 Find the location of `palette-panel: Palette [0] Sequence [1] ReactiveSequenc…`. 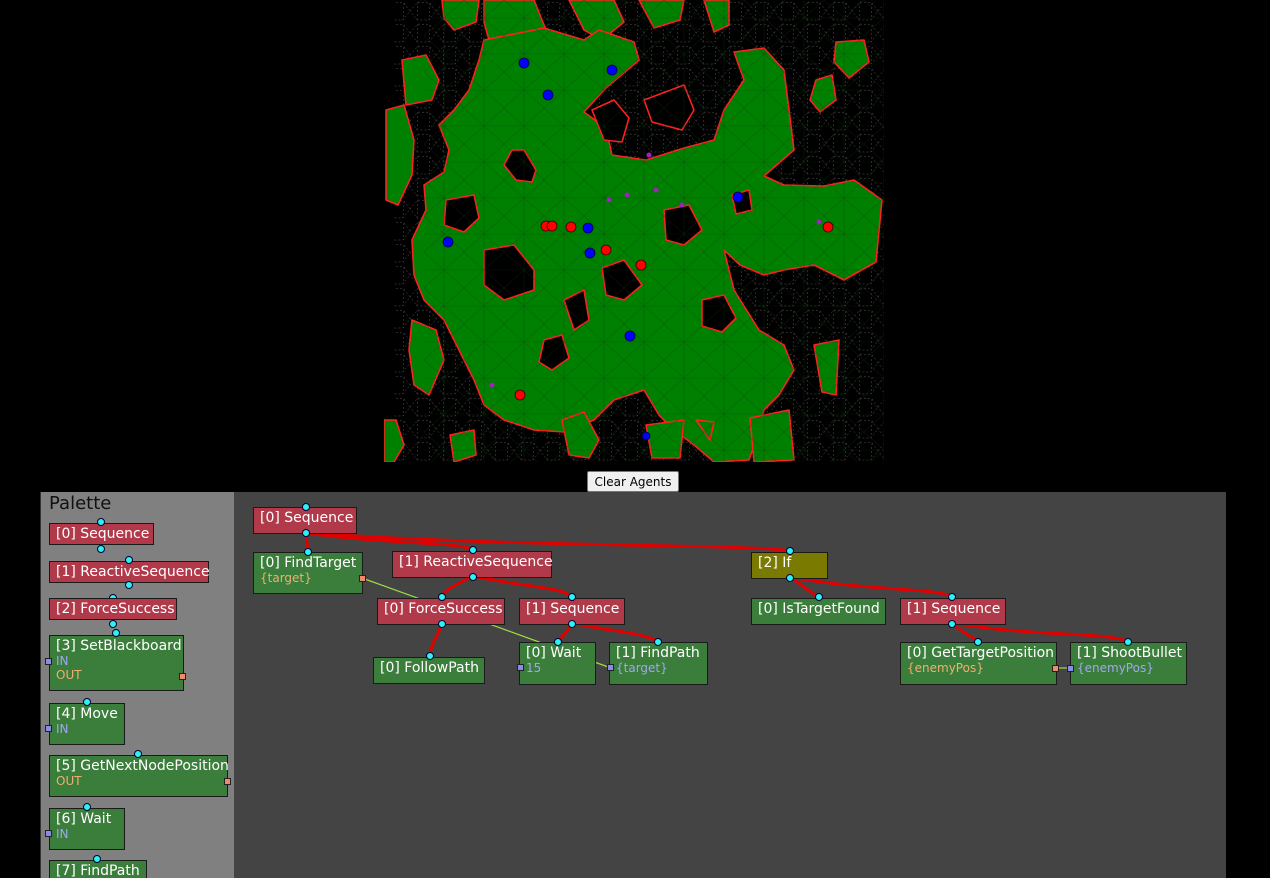

palette-panel: Palette [0] Sequence [1] ReactiveSequenc… is located at coordinates (137, 685).